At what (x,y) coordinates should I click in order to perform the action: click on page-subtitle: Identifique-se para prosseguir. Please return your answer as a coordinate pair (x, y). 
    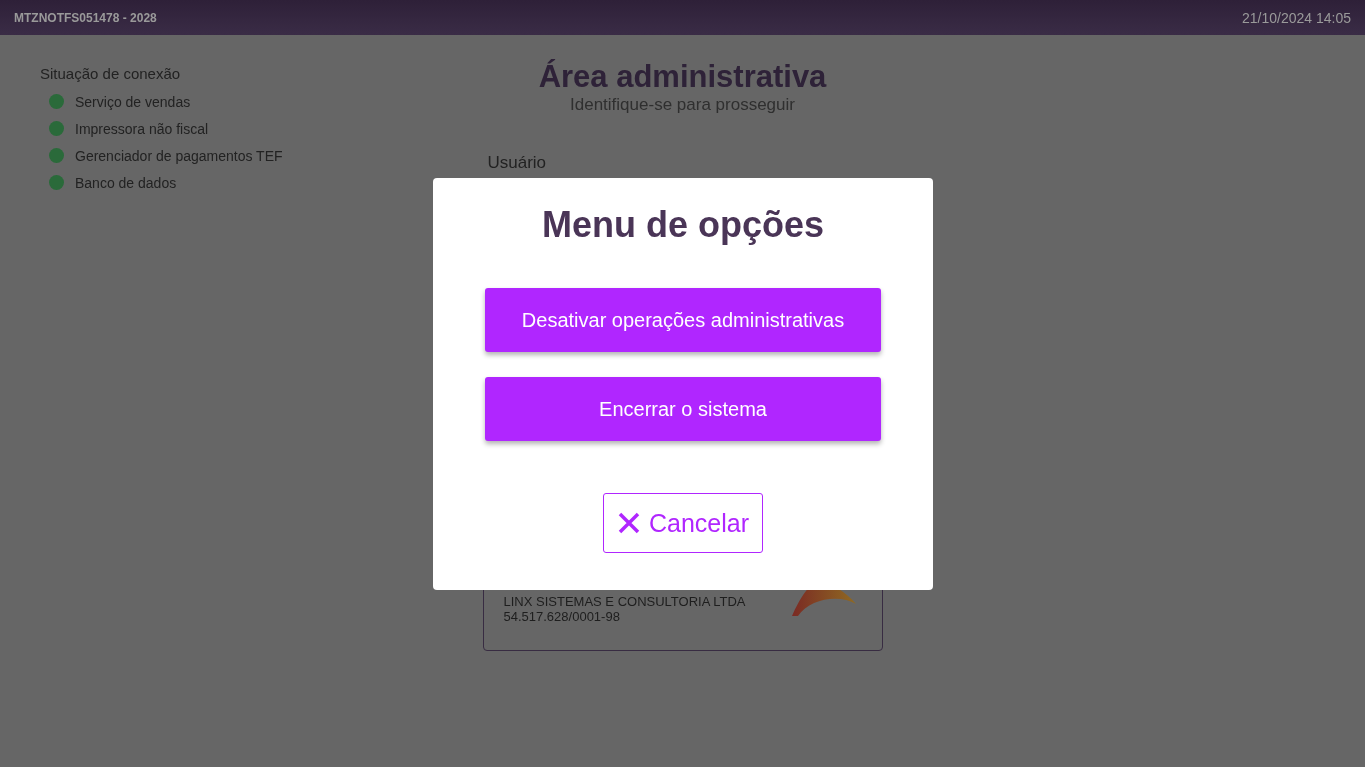
    Looking at the image, I should click on (682, 105).